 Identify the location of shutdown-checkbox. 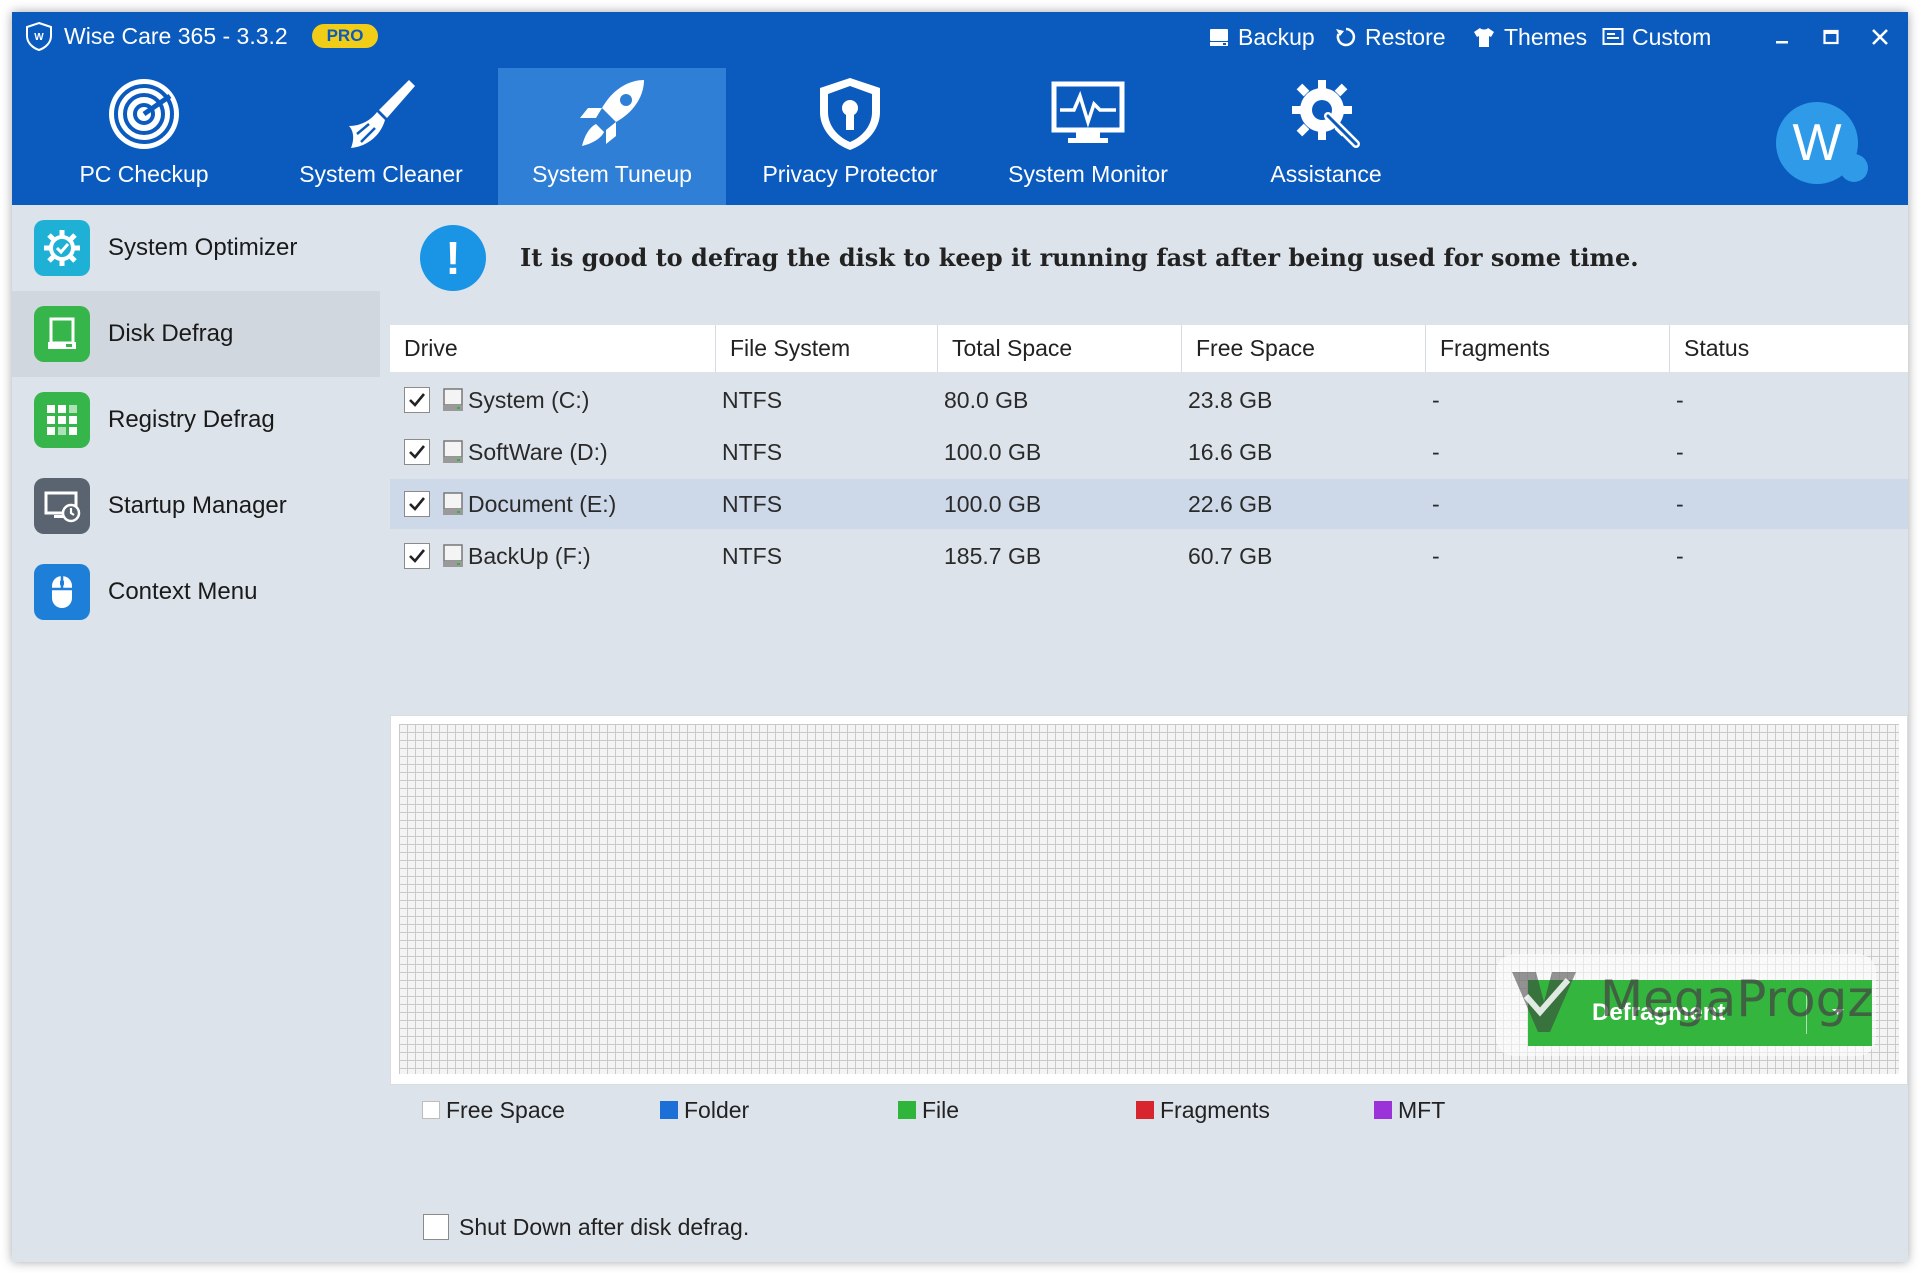
(436, 1227).